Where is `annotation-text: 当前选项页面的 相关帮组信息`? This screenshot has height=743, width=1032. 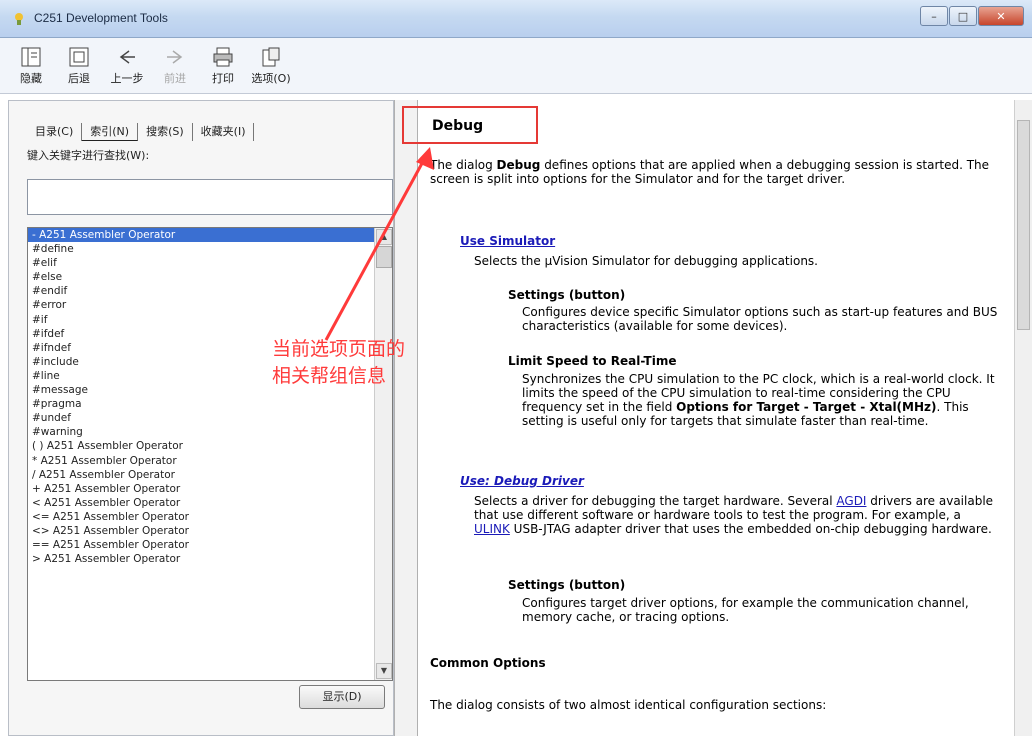 annotation-text: 当前选项页面的 相关帮组信息 is located at coordinates (372, 363).